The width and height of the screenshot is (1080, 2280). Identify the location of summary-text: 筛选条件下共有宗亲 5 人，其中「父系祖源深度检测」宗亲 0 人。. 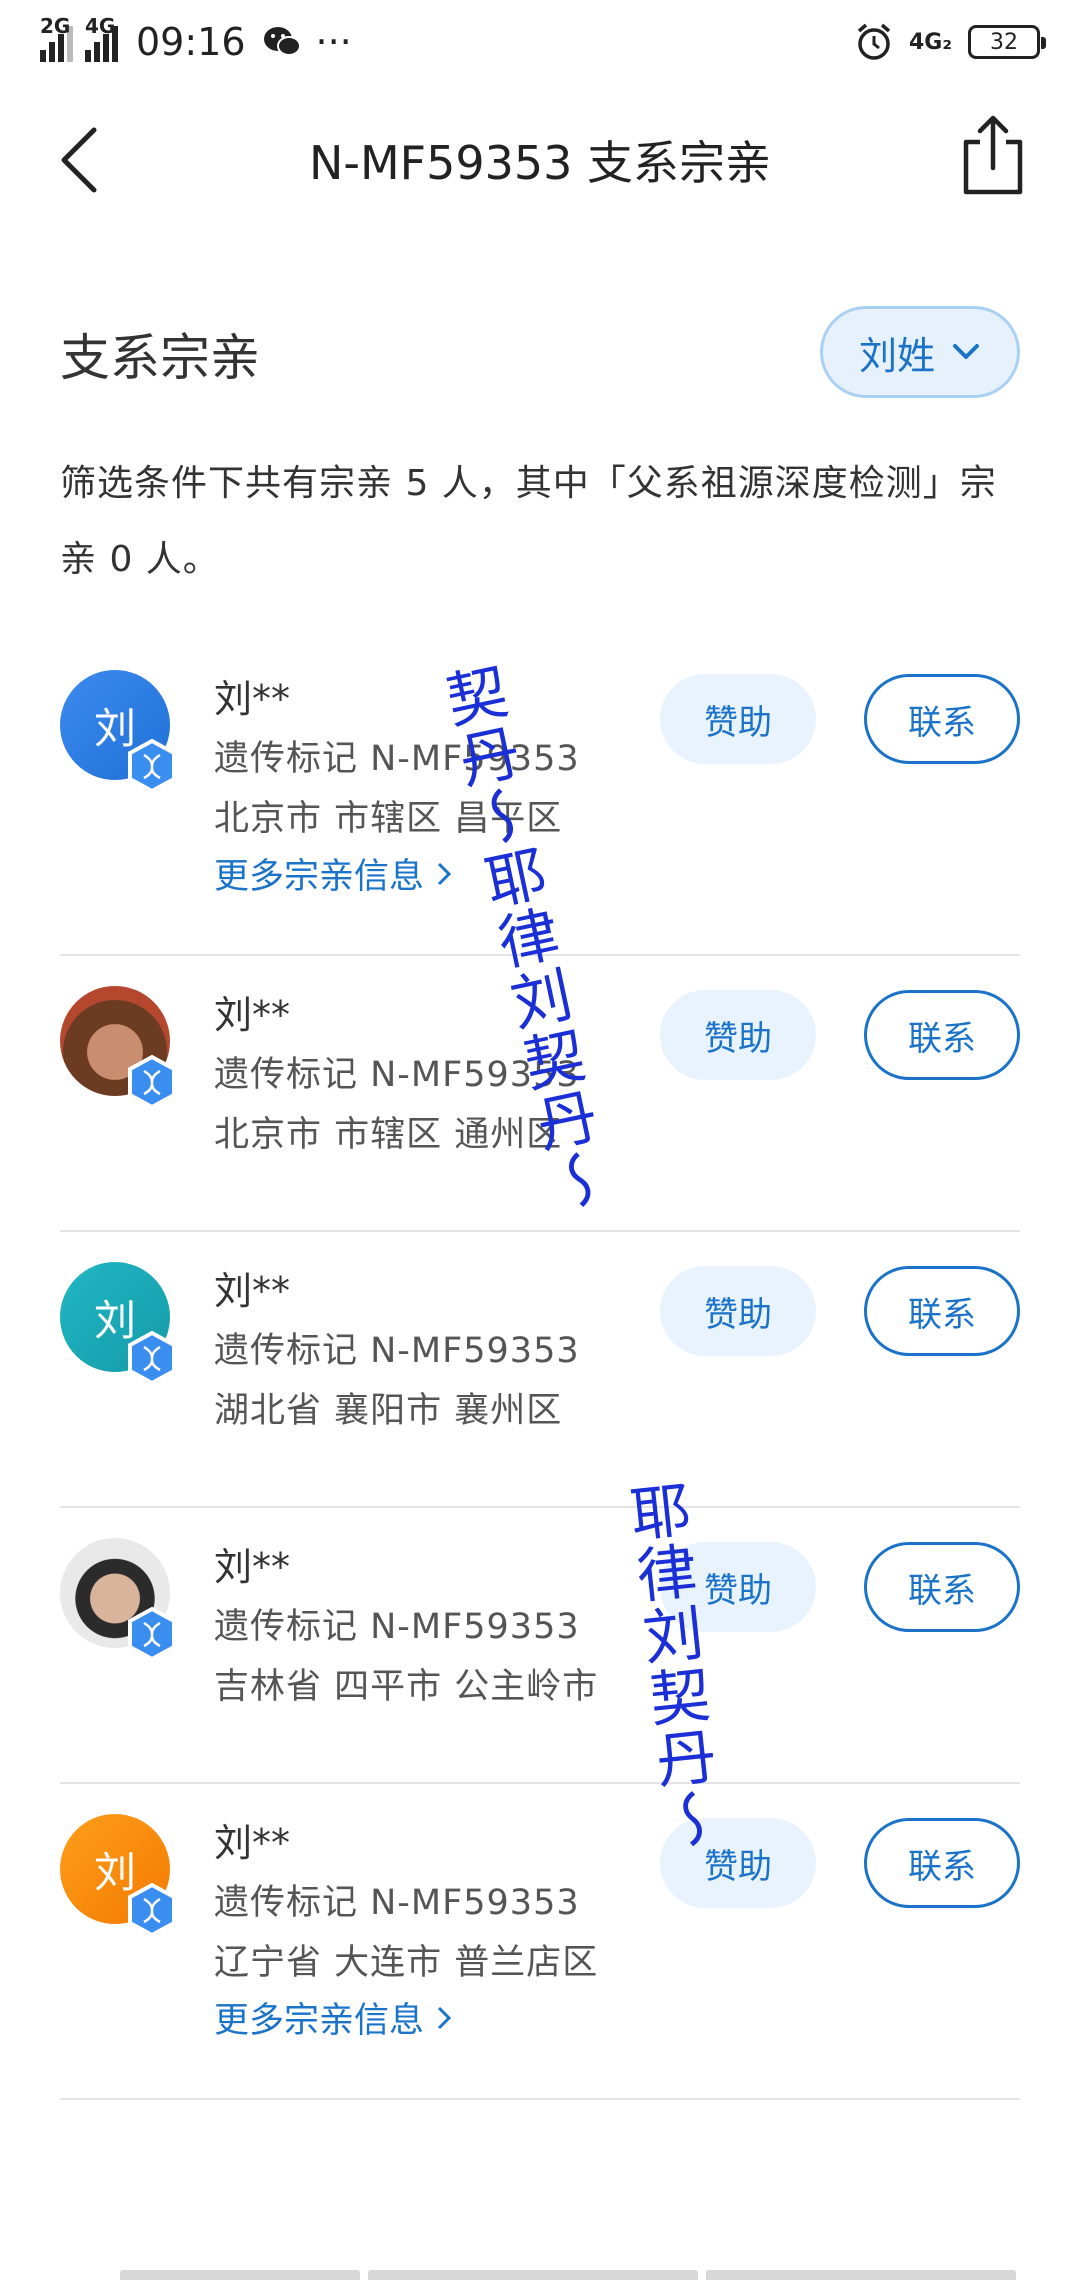
(528, 521).